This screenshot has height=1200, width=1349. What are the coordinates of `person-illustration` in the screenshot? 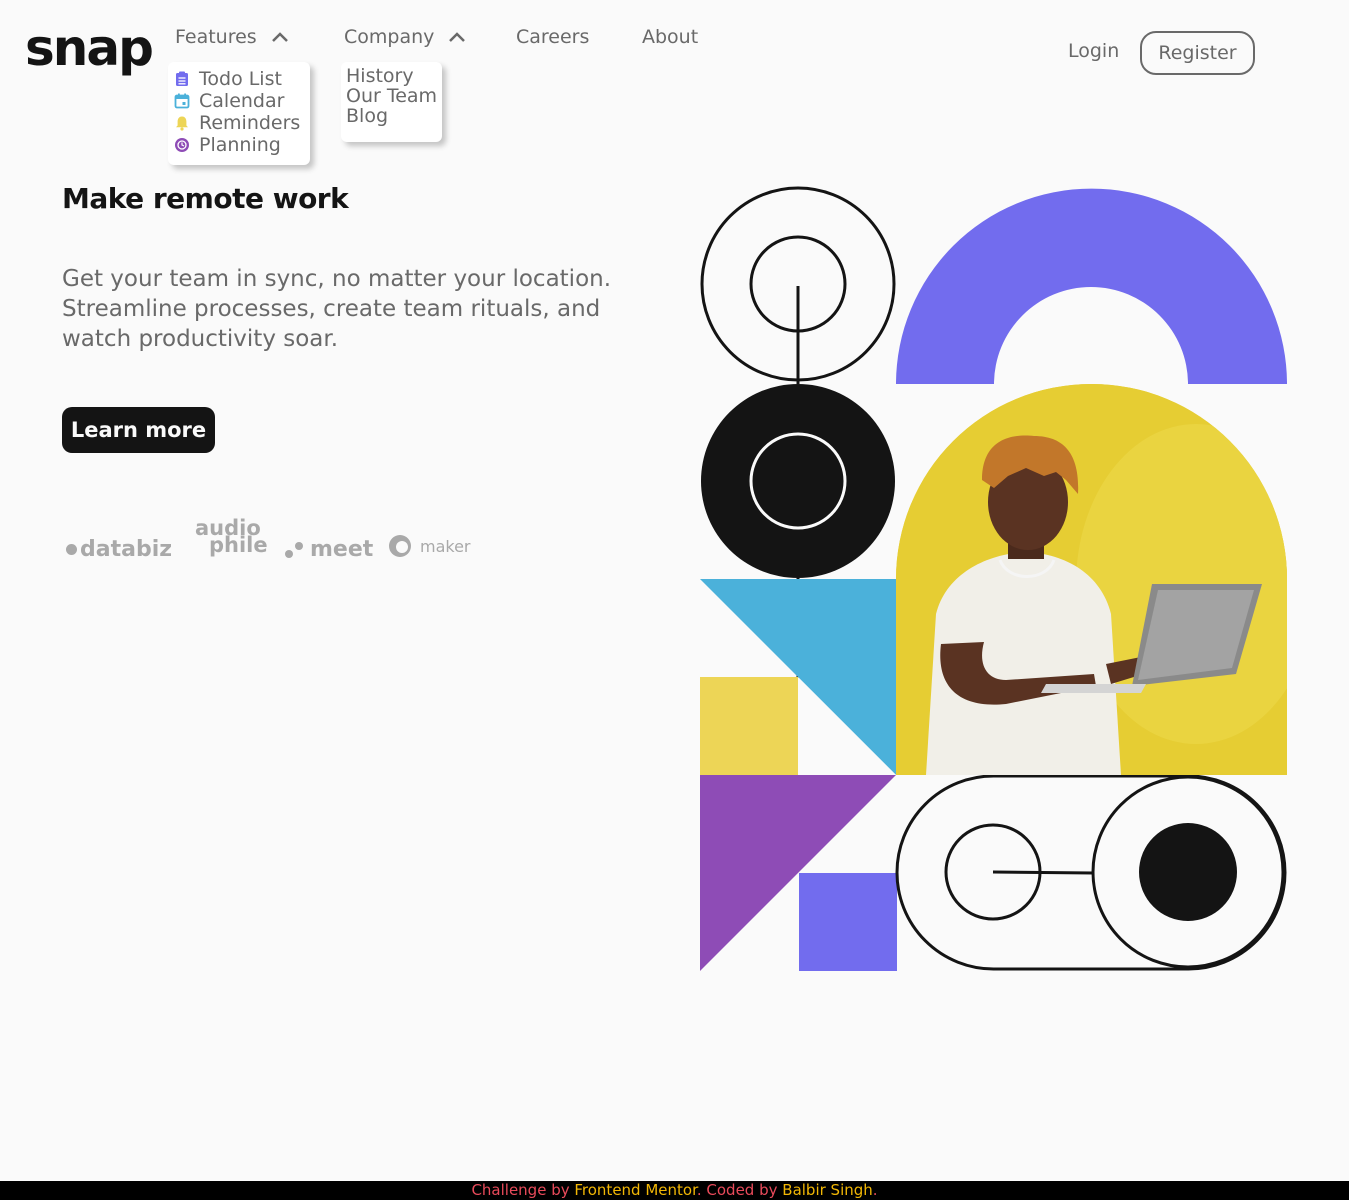 It's located at (1091, 579).